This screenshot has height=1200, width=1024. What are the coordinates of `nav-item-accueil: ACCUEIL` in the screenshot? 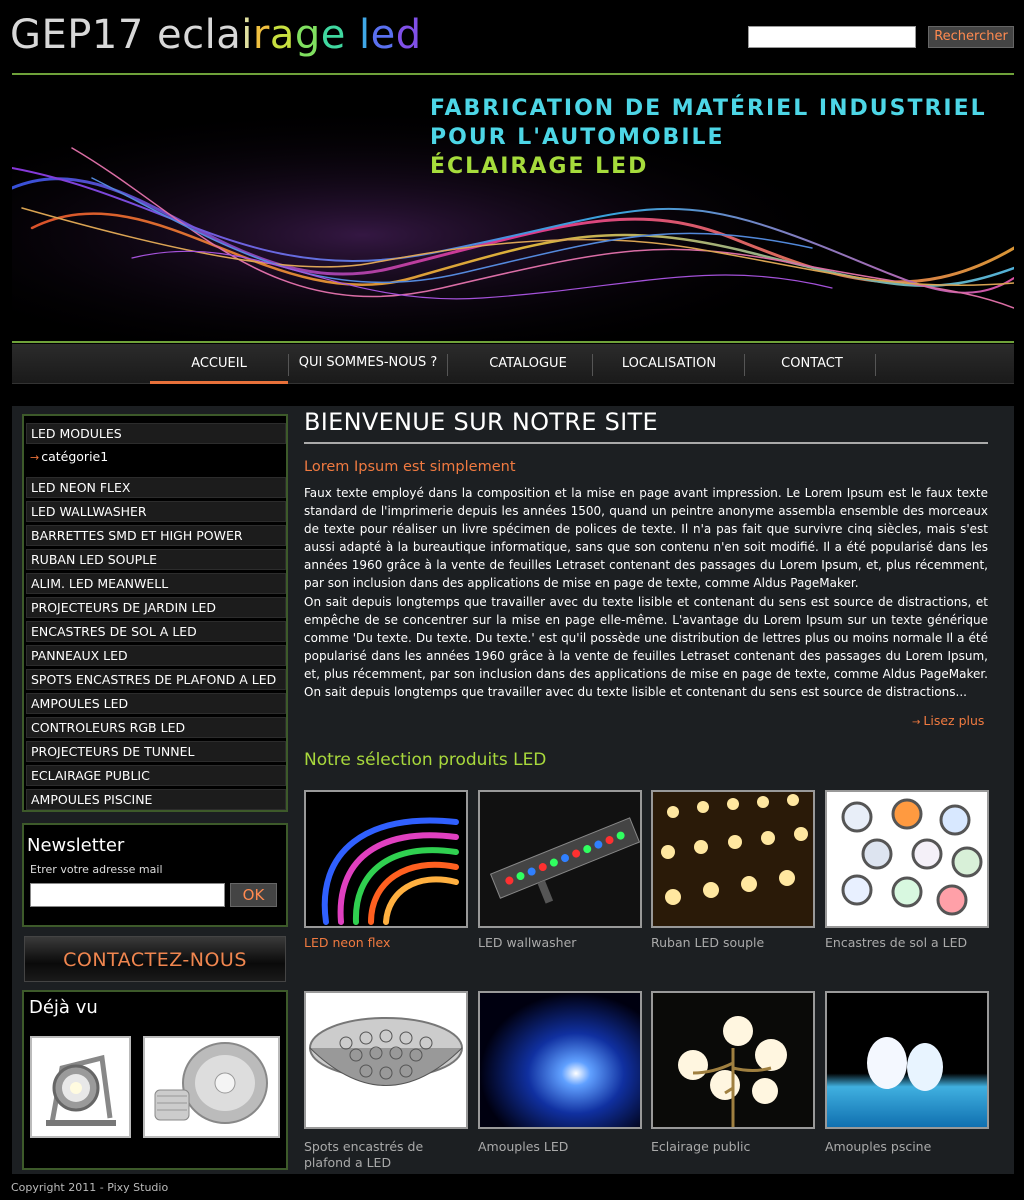 It's located at (219, 364).